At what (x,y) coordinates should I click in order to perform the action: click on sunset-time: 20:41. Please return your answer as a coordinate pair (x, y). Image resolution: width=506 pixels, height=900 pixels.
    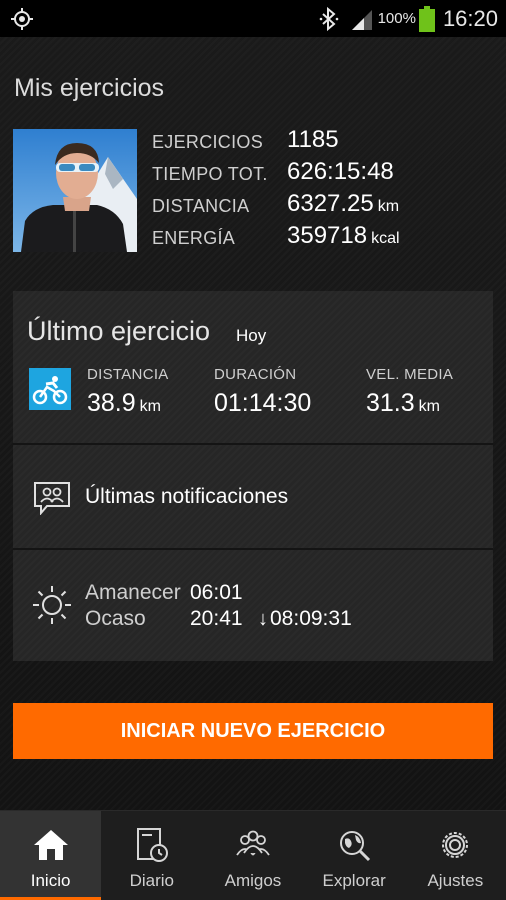
    Looking at the image, I should click on (216, 618).